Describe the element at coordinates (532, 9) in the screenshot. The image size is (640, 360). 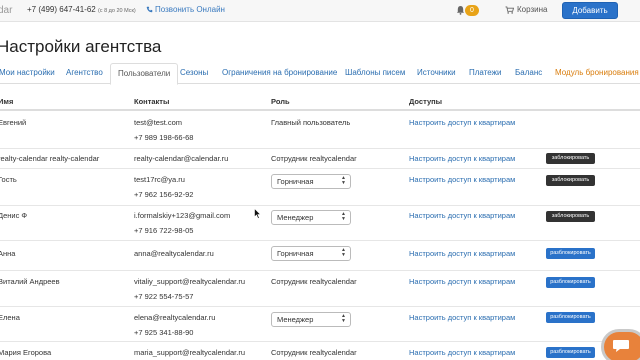
I see `cart-label: Корзина` at that location.